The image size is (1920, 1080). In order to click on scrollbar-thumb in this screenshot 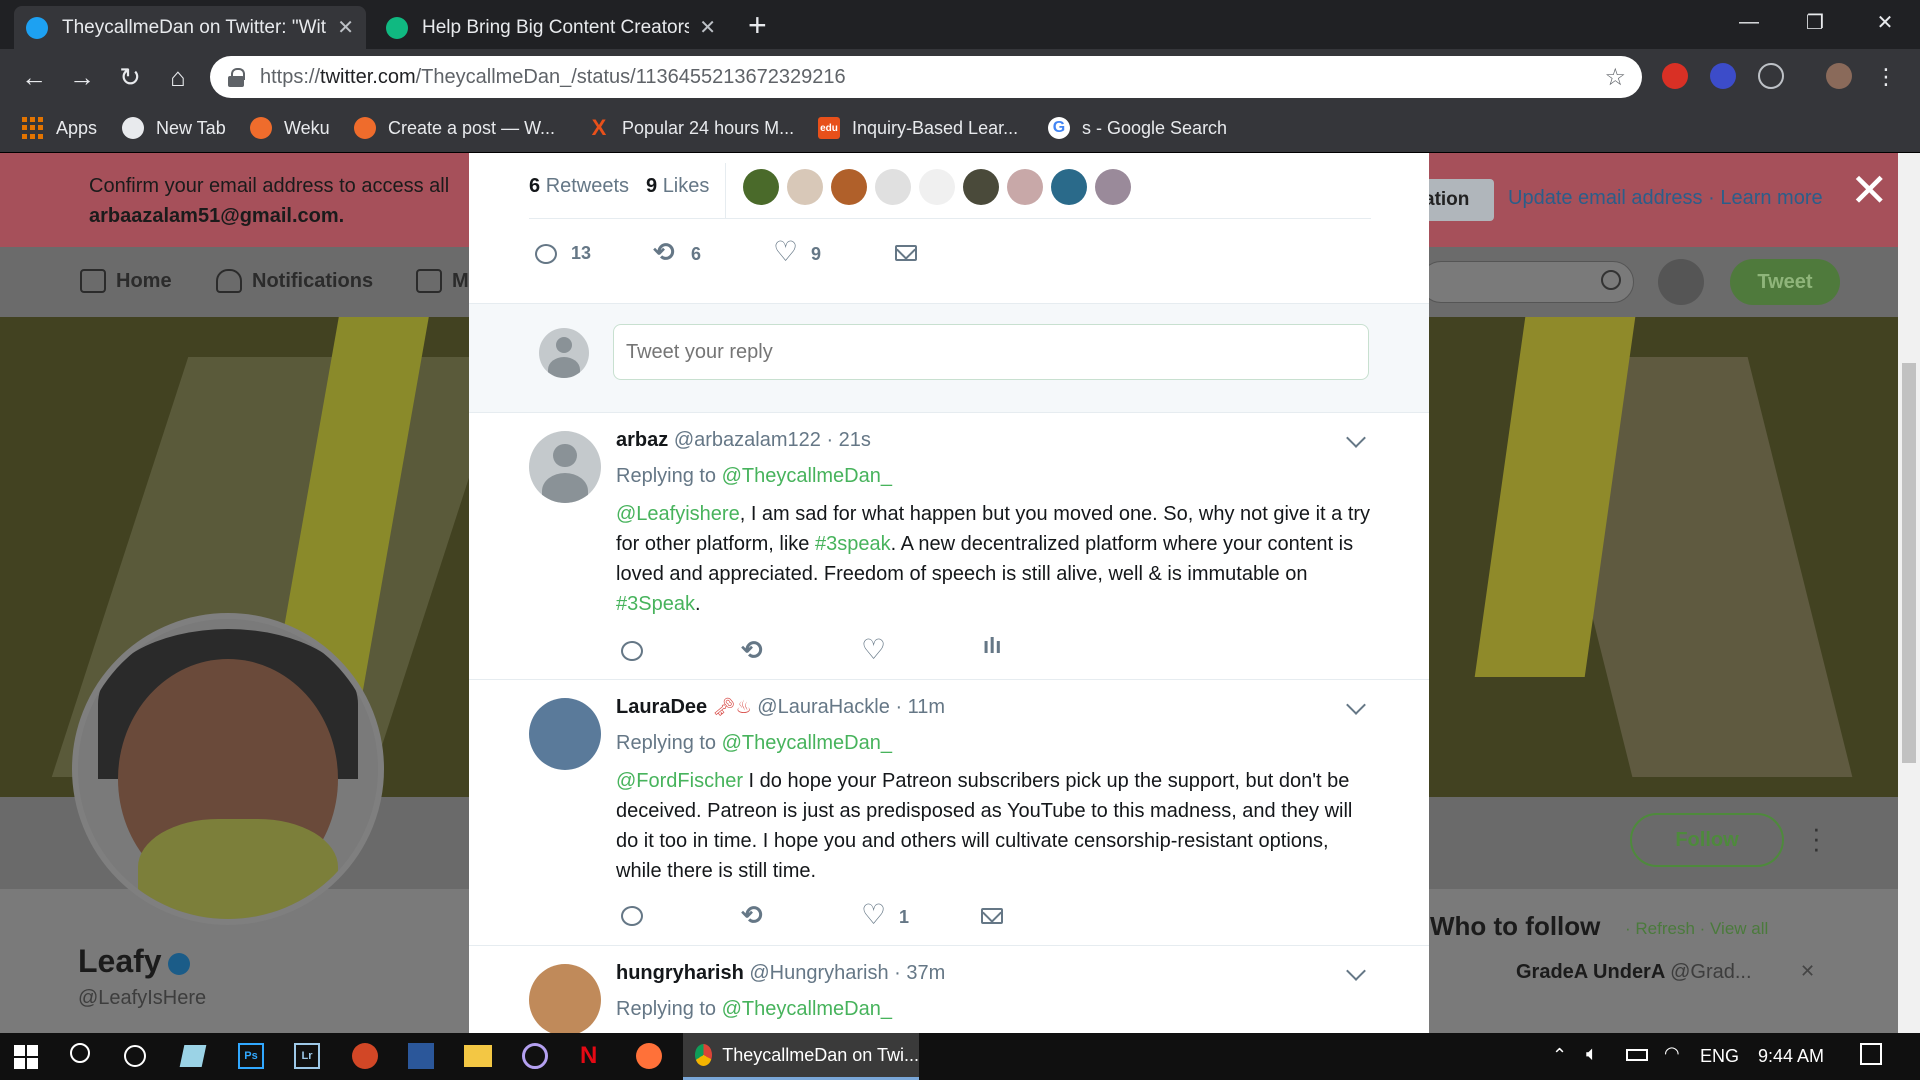, I will do `click(1909, 563)`.